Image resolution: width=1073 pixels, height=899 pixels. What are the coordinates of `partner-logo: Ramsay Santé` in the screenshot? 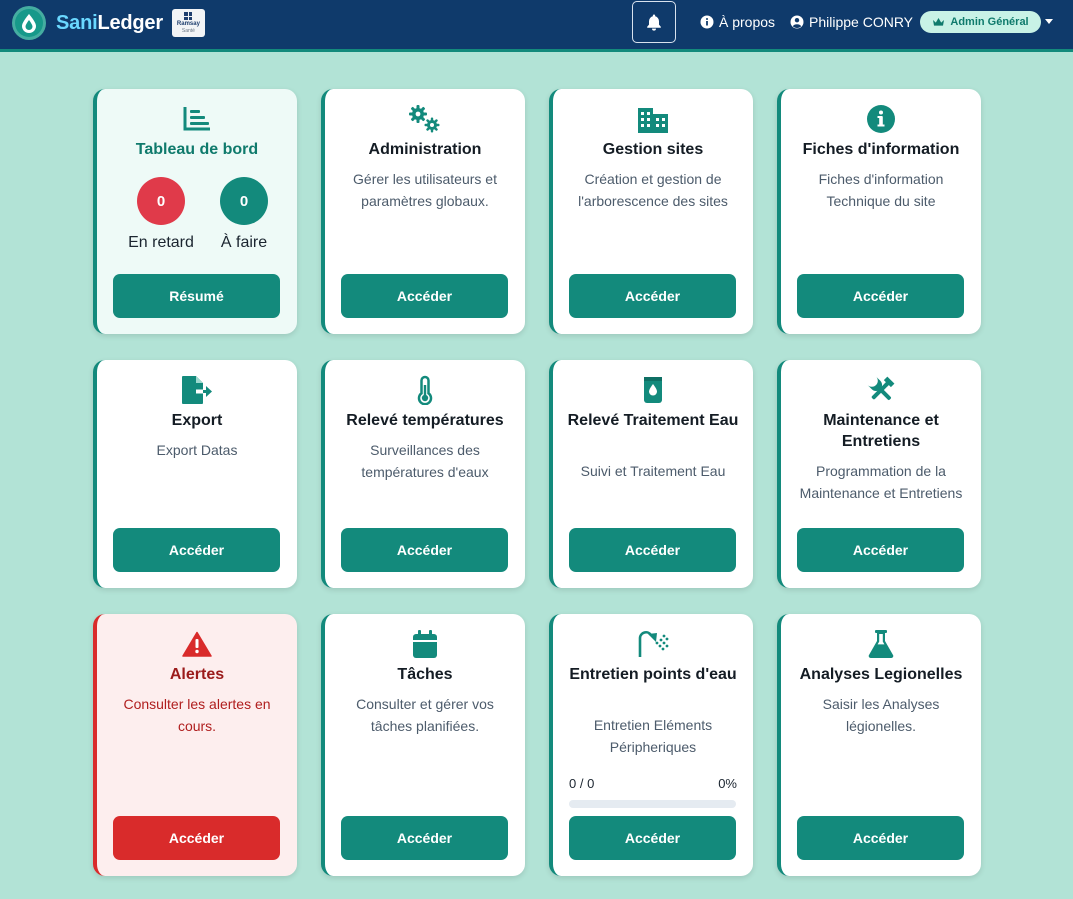 It's located at (188, 23).